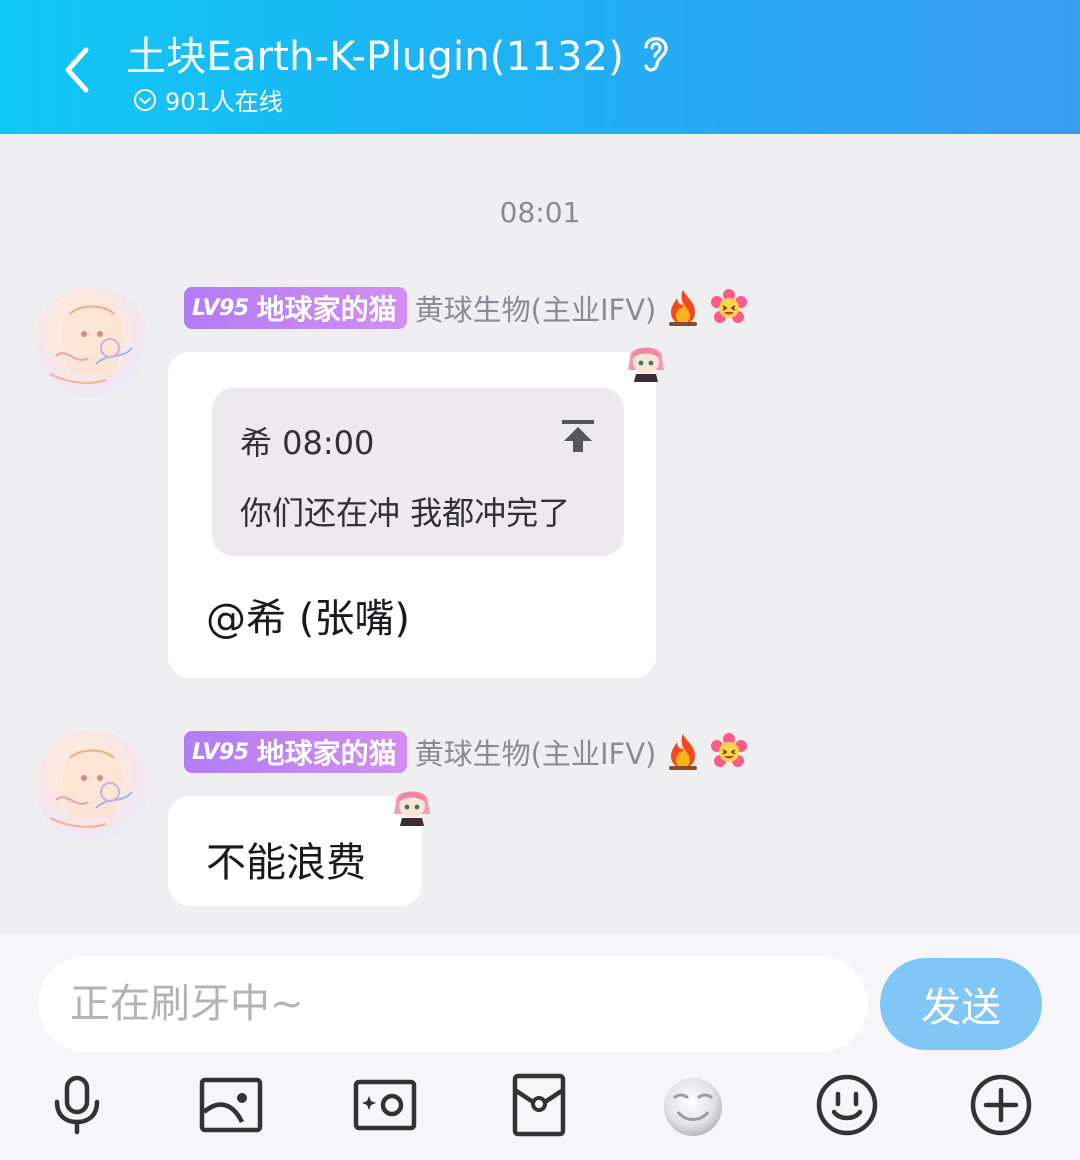  What do you see at coordinates (307, 443) in the screenshot?
I see `quote-author-time: 希 08:00` at bounding box center [307, 443].